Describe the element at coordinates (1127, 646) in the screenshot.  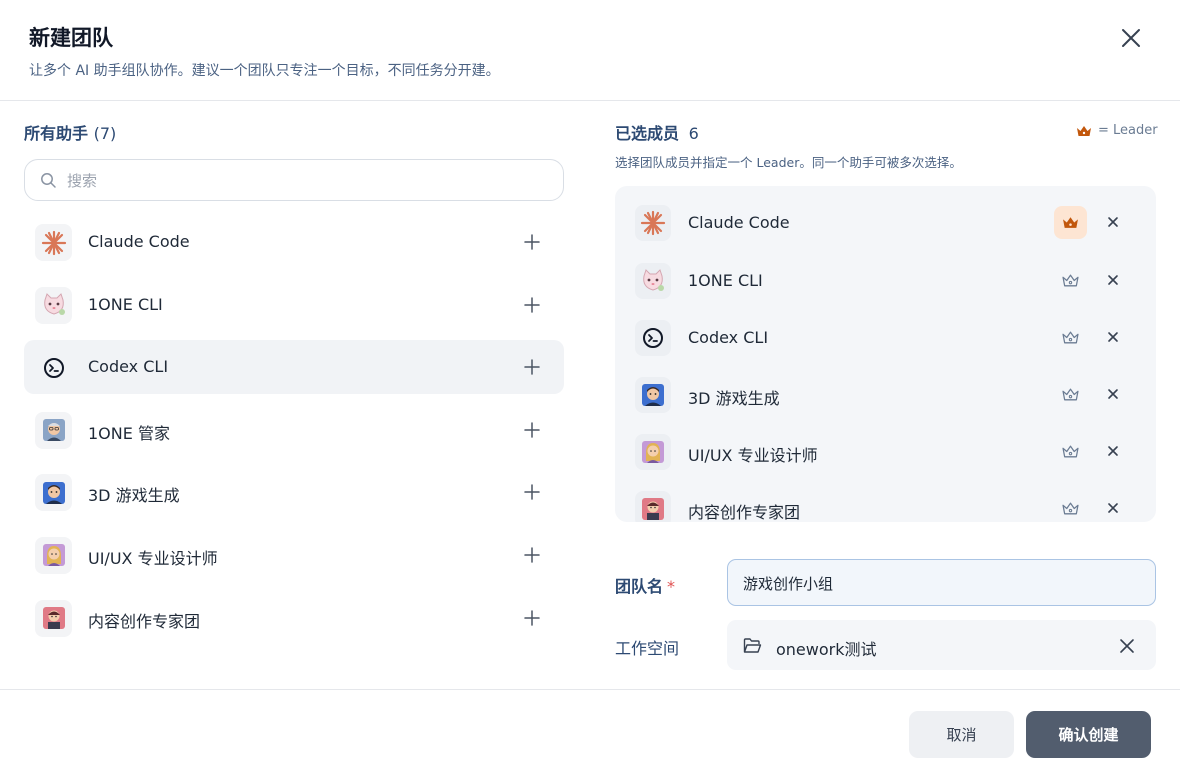
I see `clear-workspace-icon` at that location.